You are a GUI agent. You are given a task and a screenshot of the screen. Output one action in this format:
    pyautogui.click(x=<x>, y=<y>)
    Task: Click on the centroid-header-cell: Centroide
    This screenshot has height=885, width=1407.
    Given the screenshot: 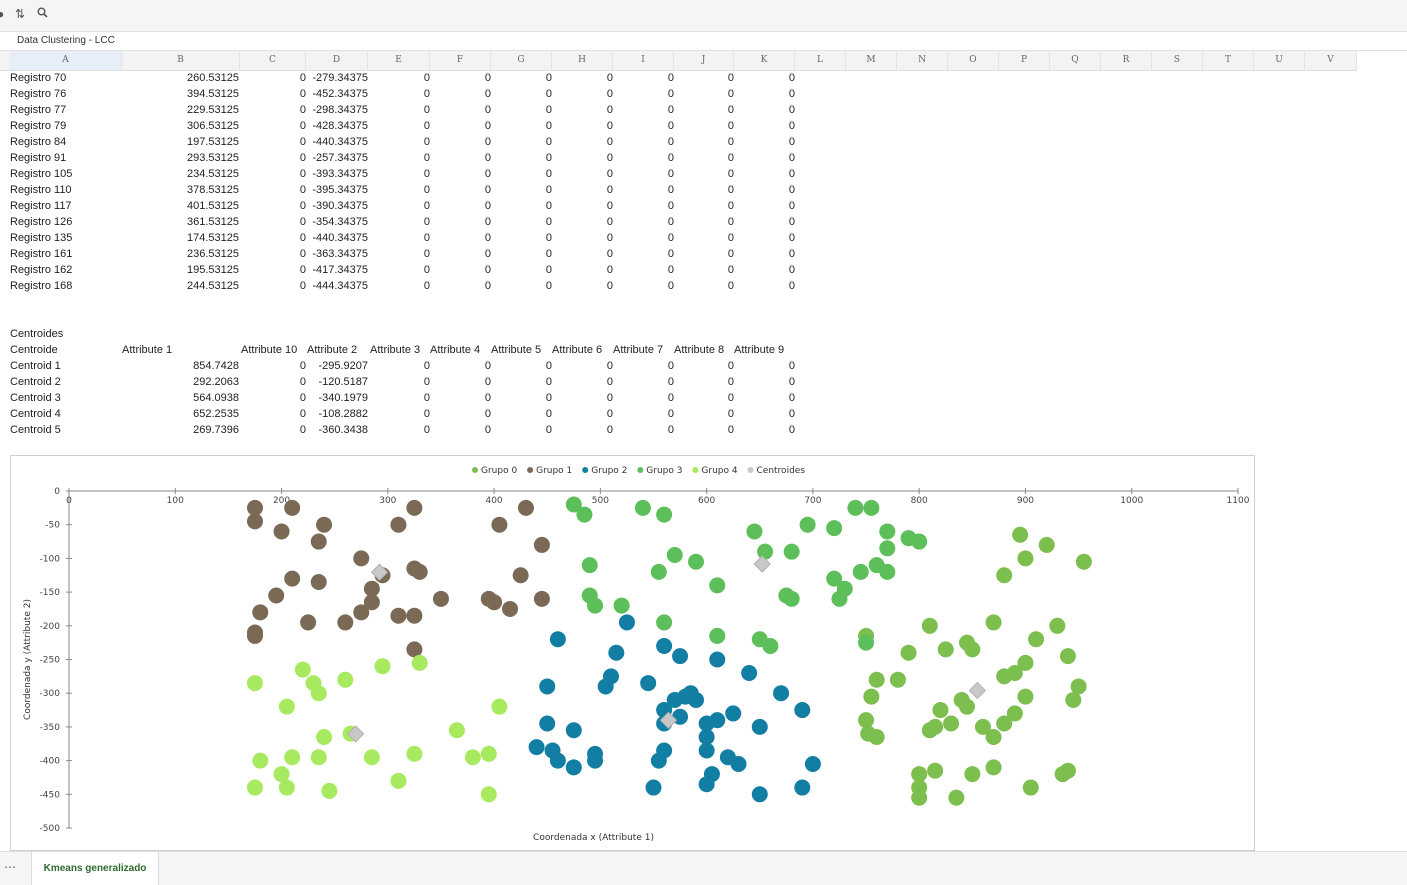 What is the action you would take?
    pyautogui.click(x=65, y=350)
    